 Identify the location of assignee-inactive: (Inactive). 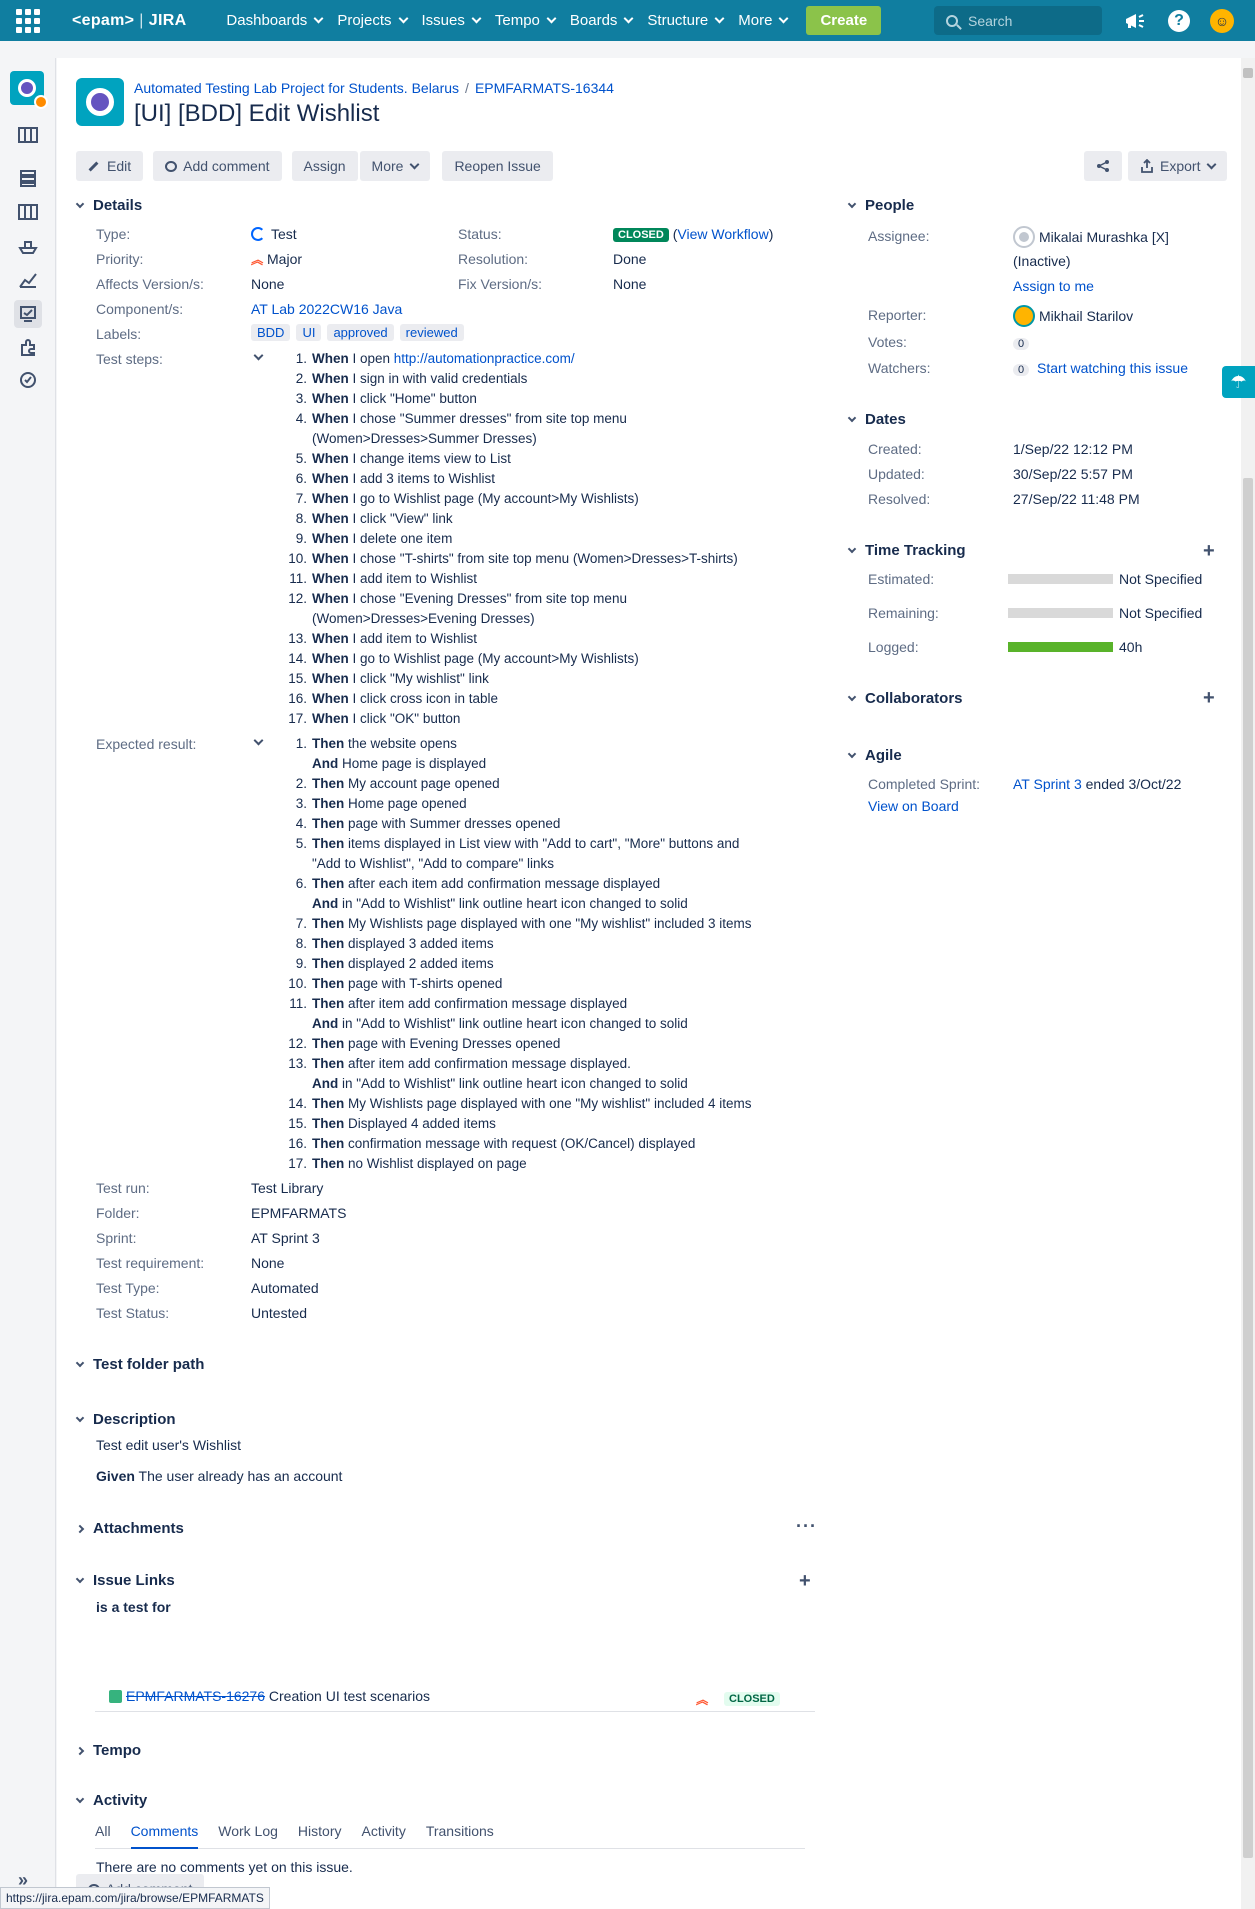
(1042, 261).